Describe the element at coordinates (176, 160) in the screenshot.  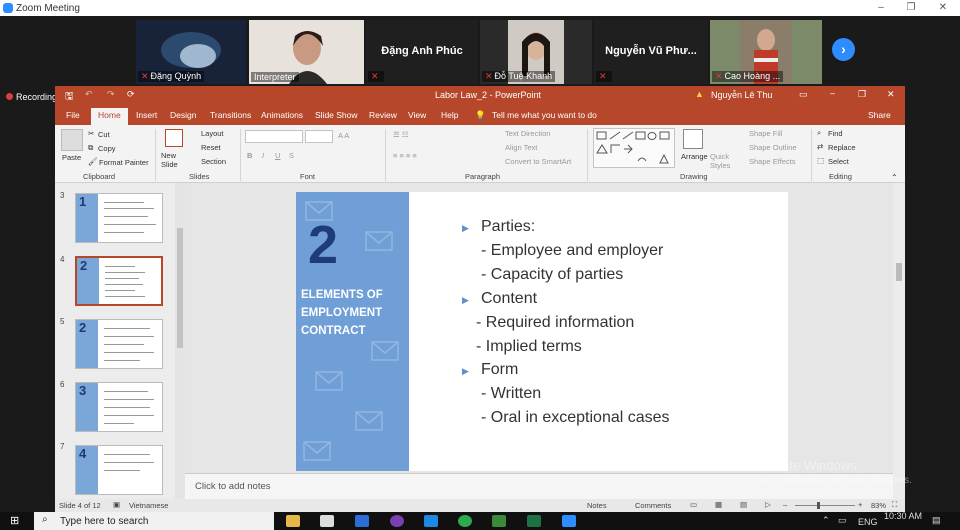
I see `new-slide-button: New Slide` at that location.